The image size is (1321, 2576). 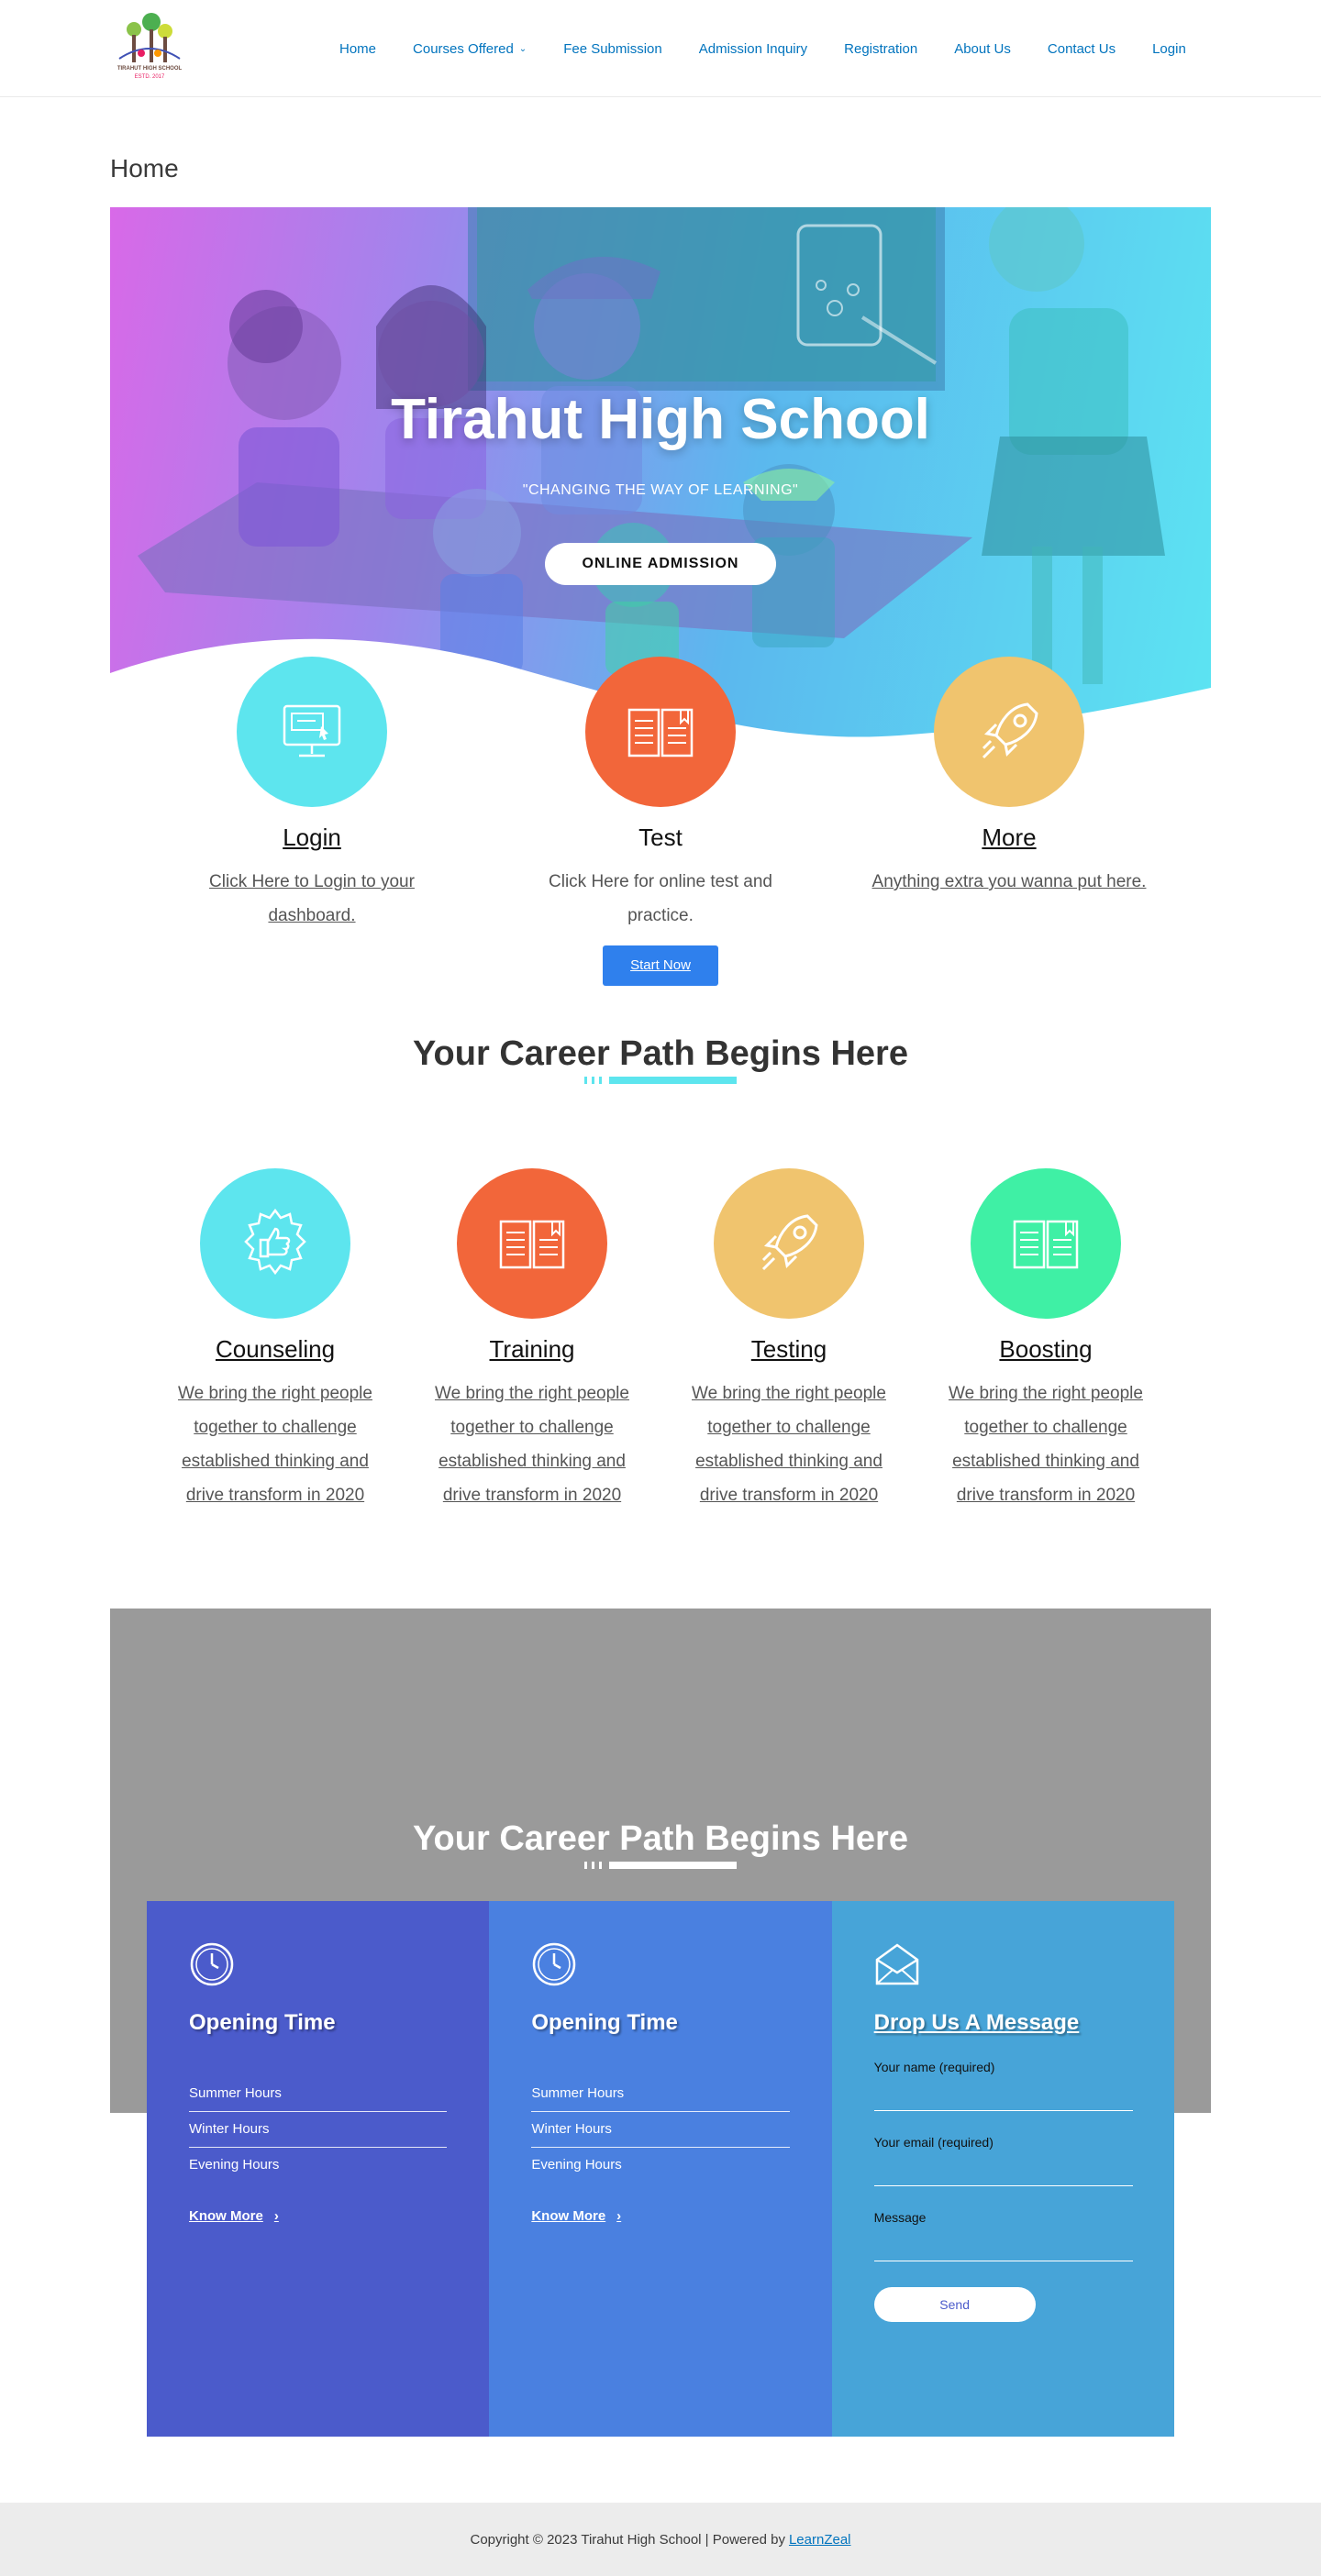 What do you see at coordinates (144, 168) in the screenshot?
I see `page-title: Home` at bounding box center [144, 168].